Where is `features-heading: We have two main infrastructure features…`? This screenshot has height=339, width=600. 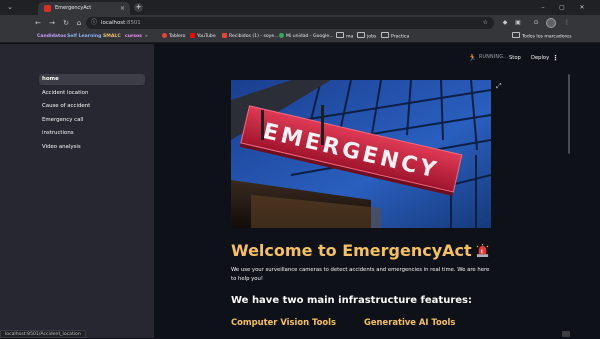
features-heading: We have two main infrastructure features… is located at coordinates (351, 300).